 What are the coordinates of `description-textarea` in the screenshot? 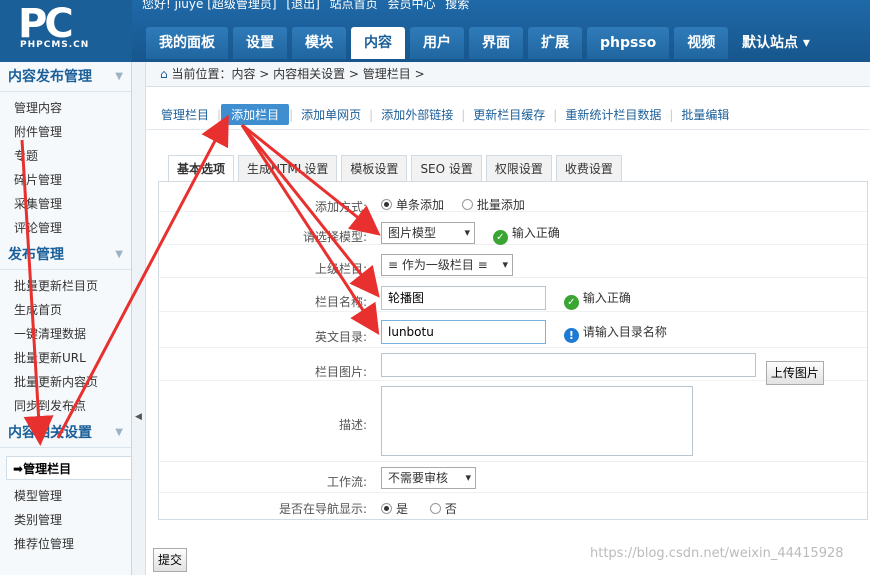 It's located at (537, 421).